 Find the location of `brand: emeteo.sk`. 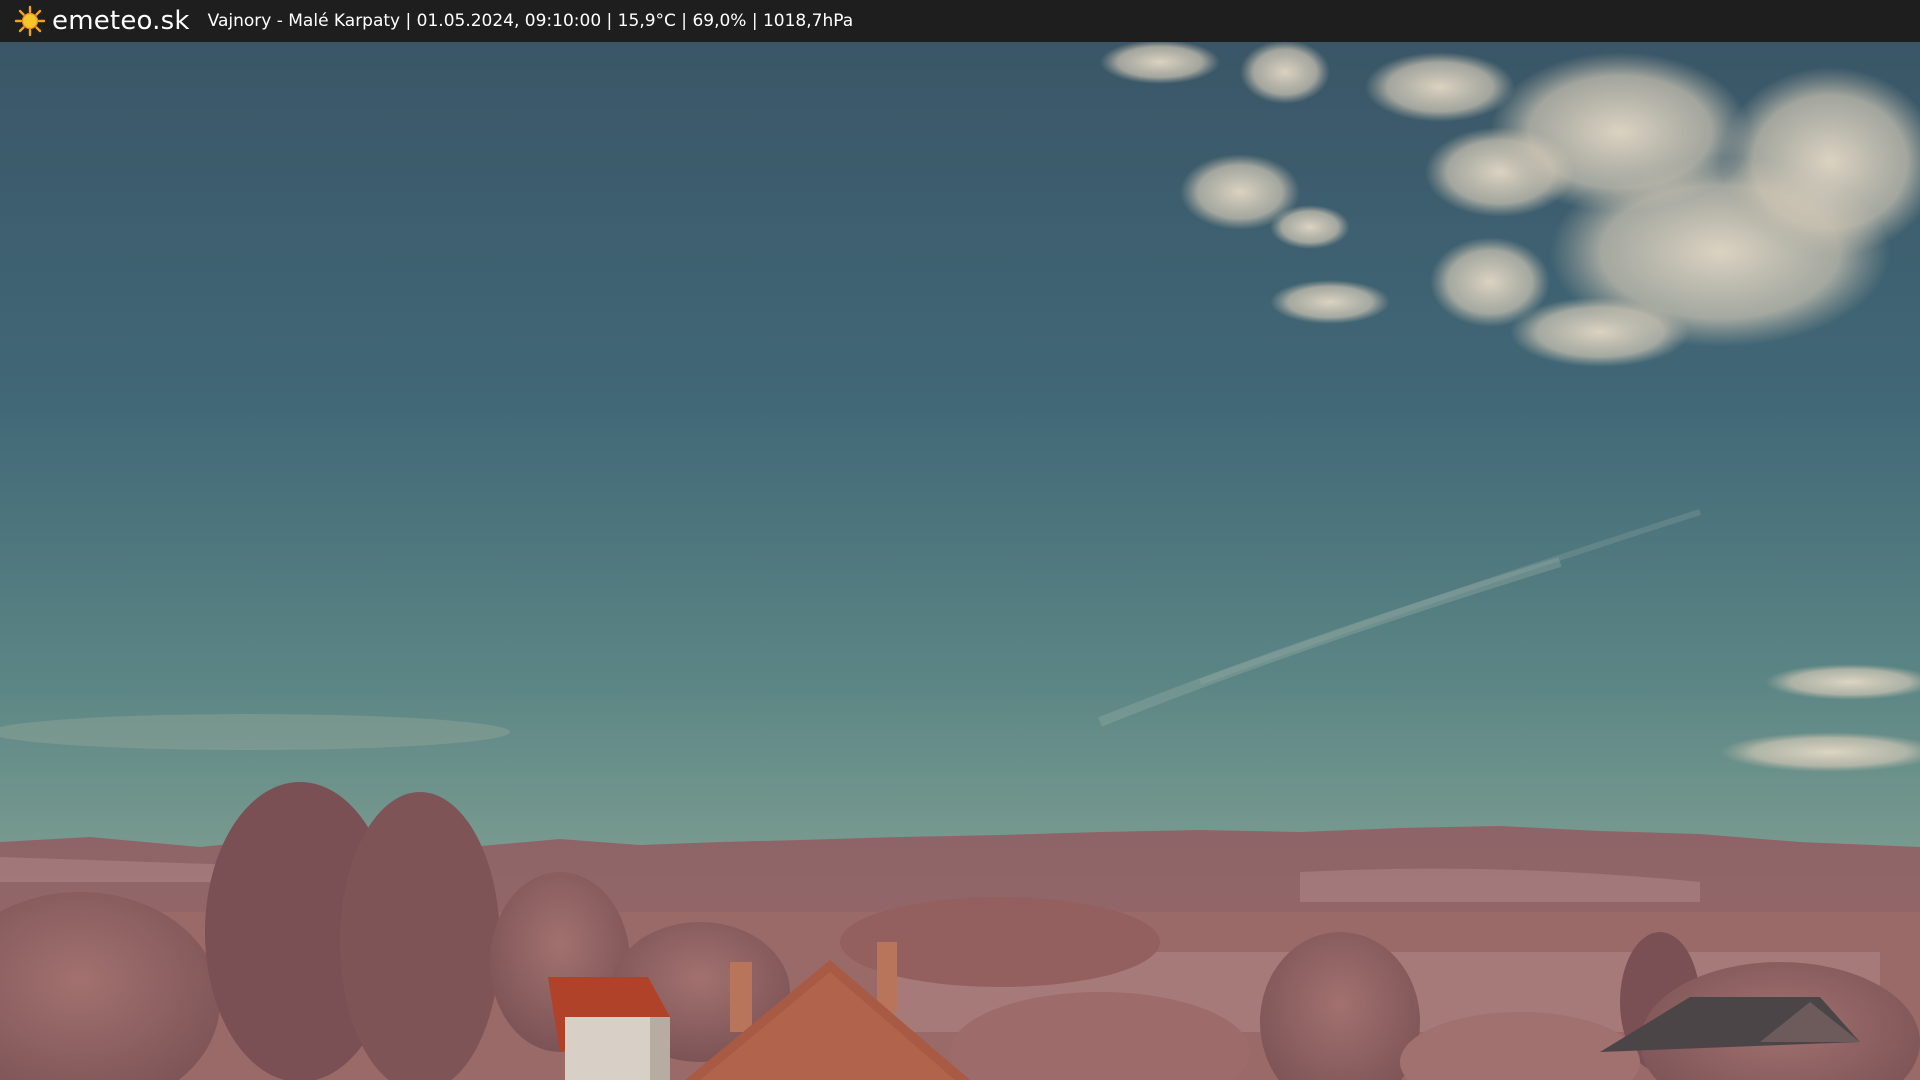

brand: emeteo.sk is located at coordinates (102, 21).